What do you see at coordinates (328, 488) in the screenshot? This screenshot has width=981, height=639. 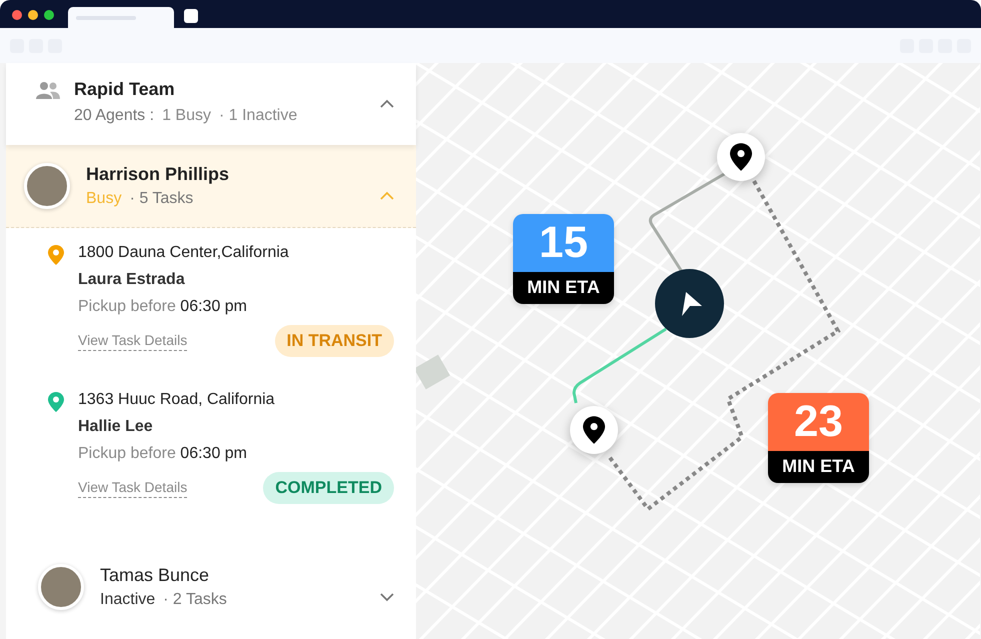 I see `status-badge: COMPLETED` at bounding box center [328, 488].